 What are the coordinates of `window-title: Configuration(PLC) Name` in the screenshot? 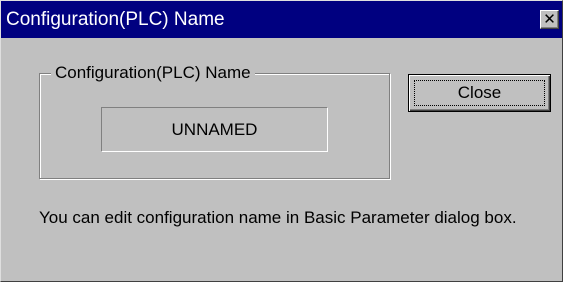 It's located at (115, 19).